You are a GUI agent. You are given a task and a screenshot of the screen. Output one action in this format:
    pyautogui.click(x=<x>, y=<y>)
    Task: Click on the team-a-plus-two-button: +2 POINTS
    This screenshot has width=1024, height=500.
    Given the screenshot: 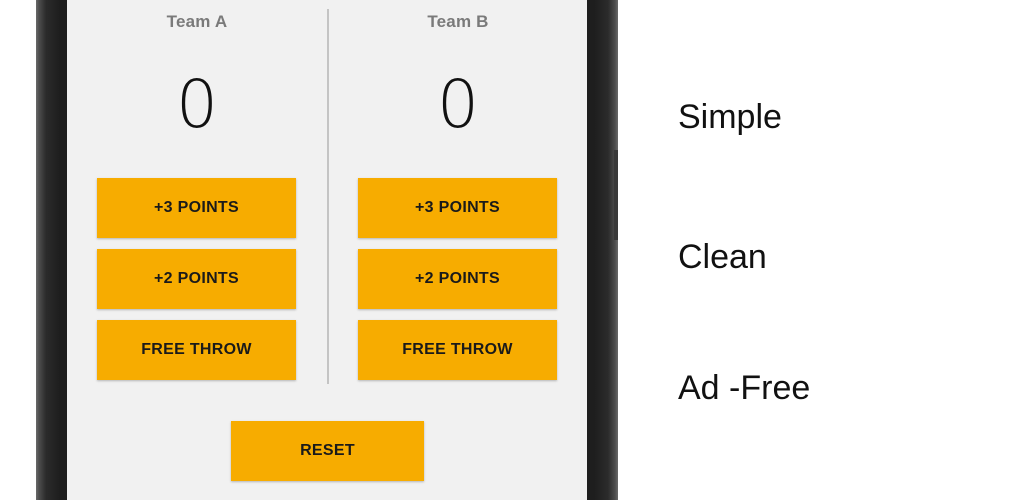 What is the action you would take?
    pyautogui.click(x=196, y=279)
    